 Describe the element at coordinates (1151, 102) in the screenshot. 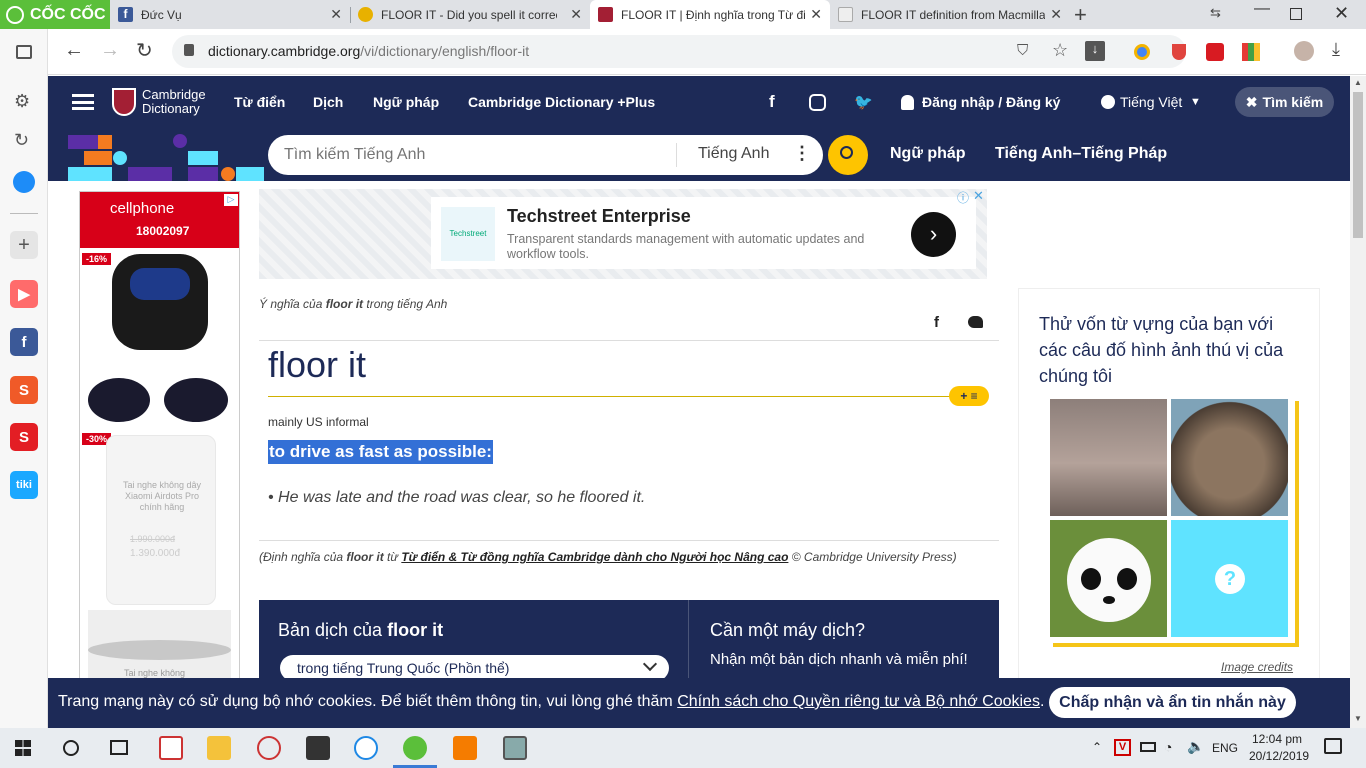

I see `language-select: Tiếng Việt` at that location.